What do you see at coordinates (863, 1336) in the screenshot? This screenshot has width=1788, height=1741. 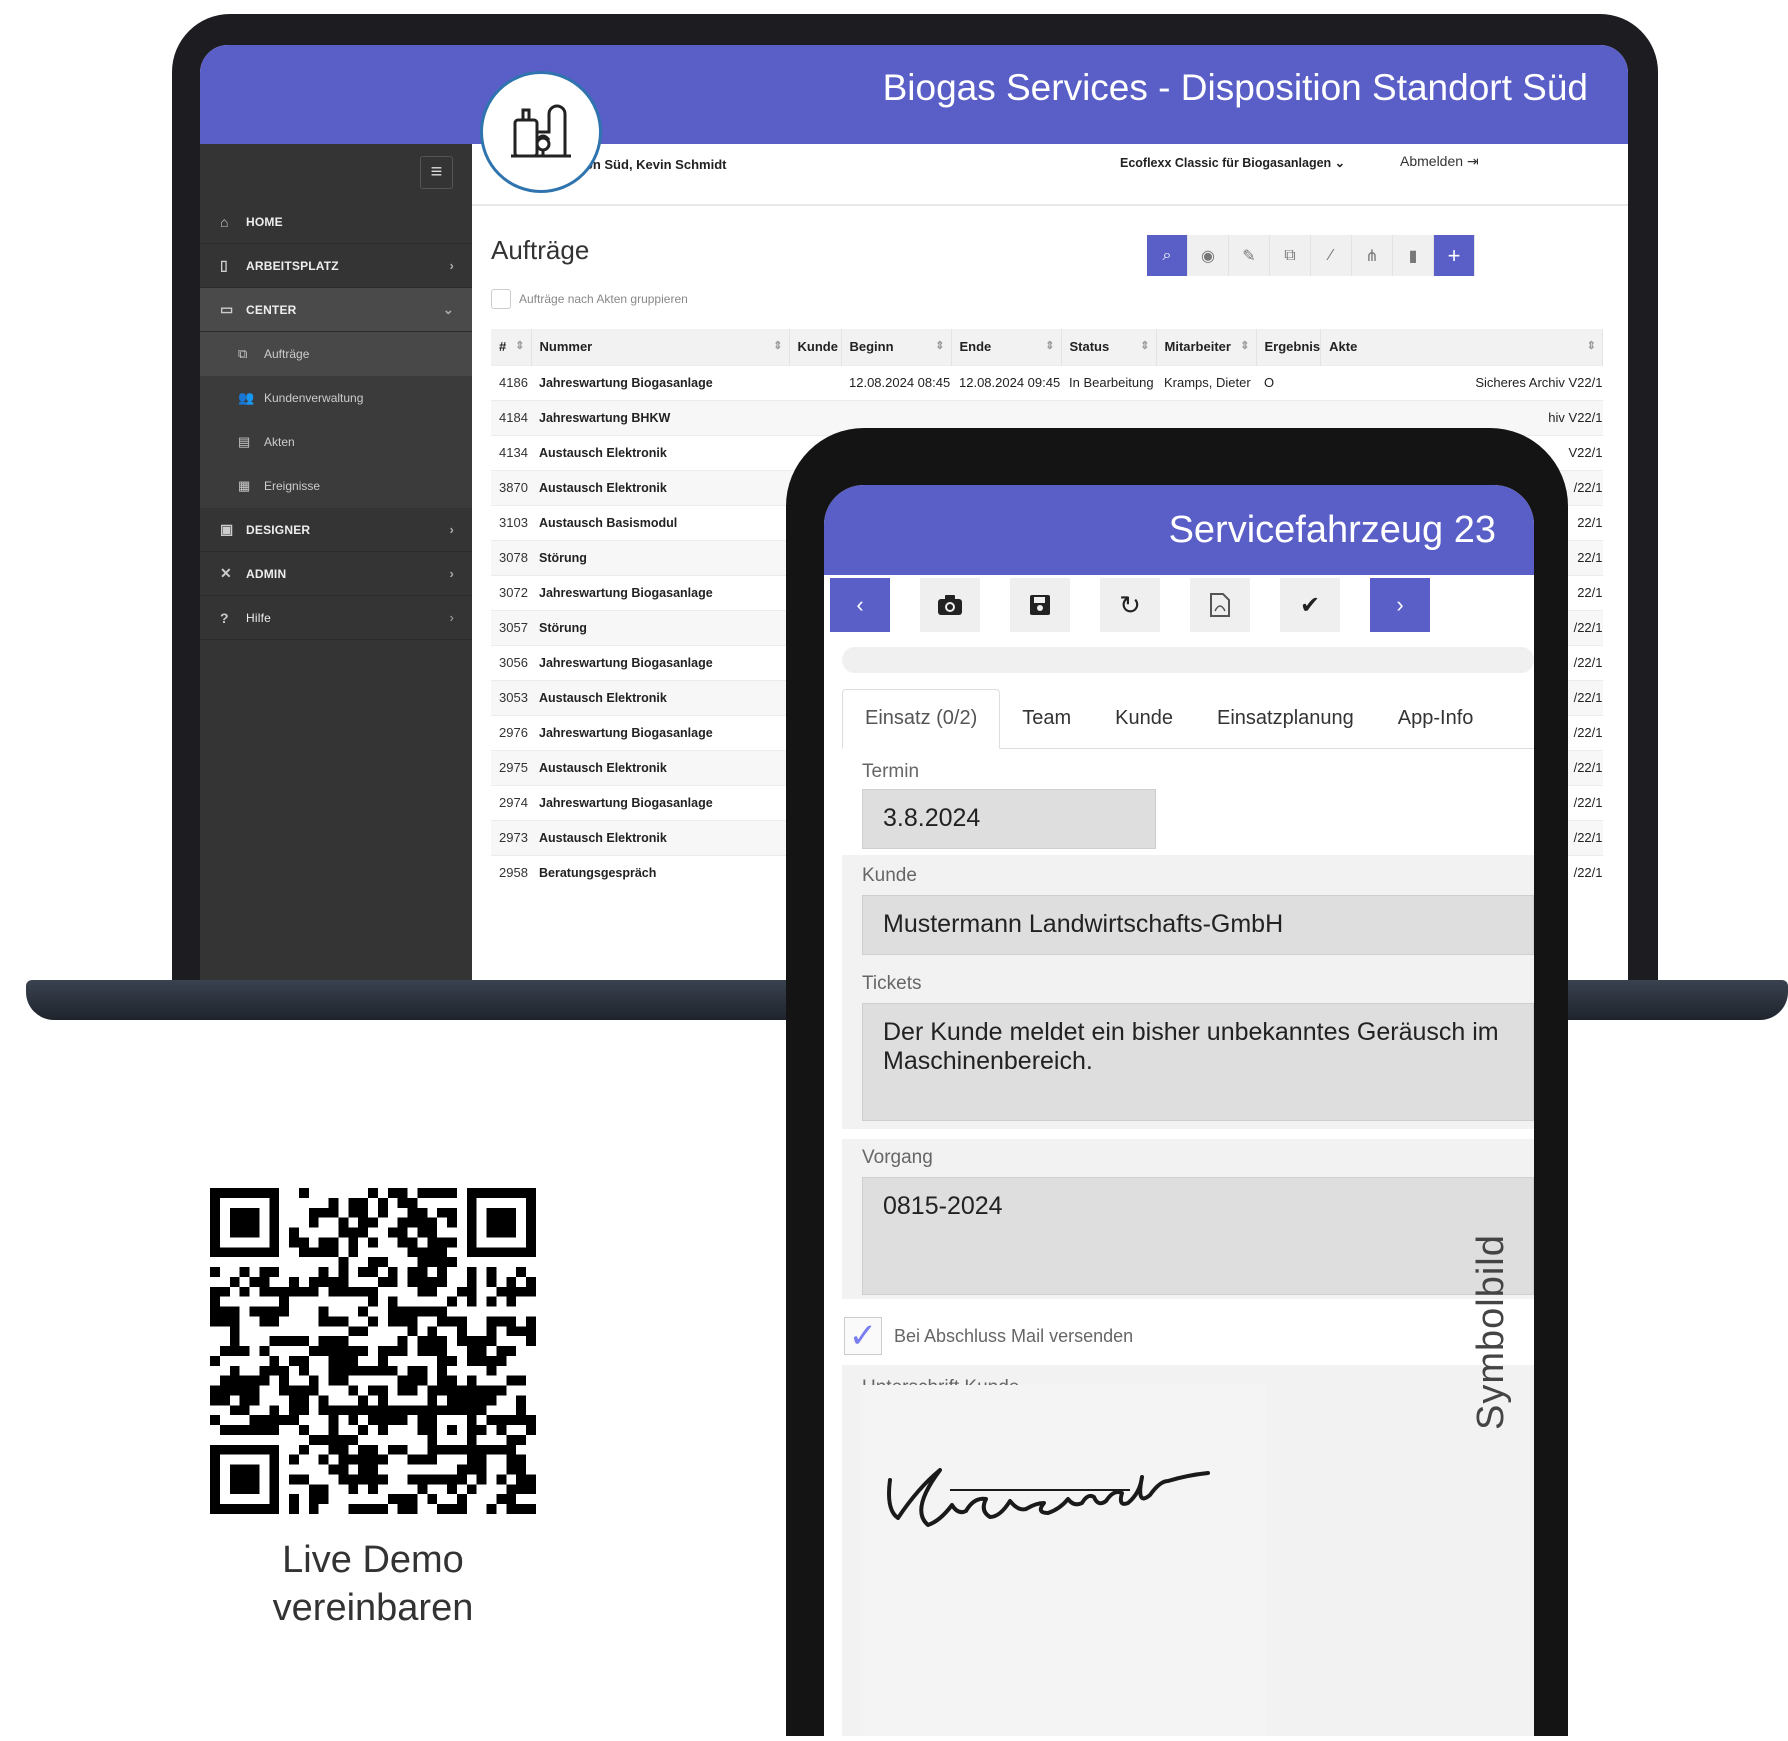 I see `checkmark-icon: ✓` at bounding box center [863, 1336].